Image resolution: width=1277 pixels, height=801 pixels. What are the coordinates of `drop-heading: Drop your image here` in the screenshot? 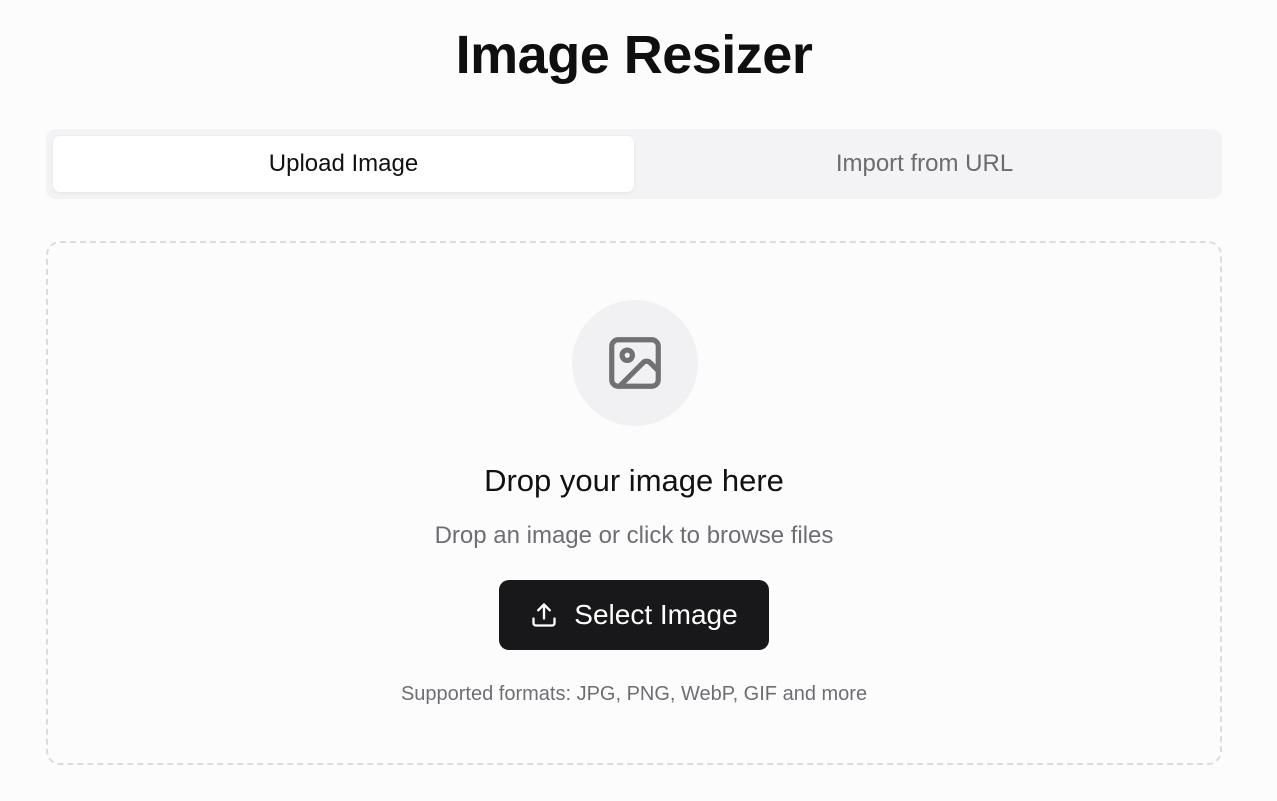 It's located at (634, 480).